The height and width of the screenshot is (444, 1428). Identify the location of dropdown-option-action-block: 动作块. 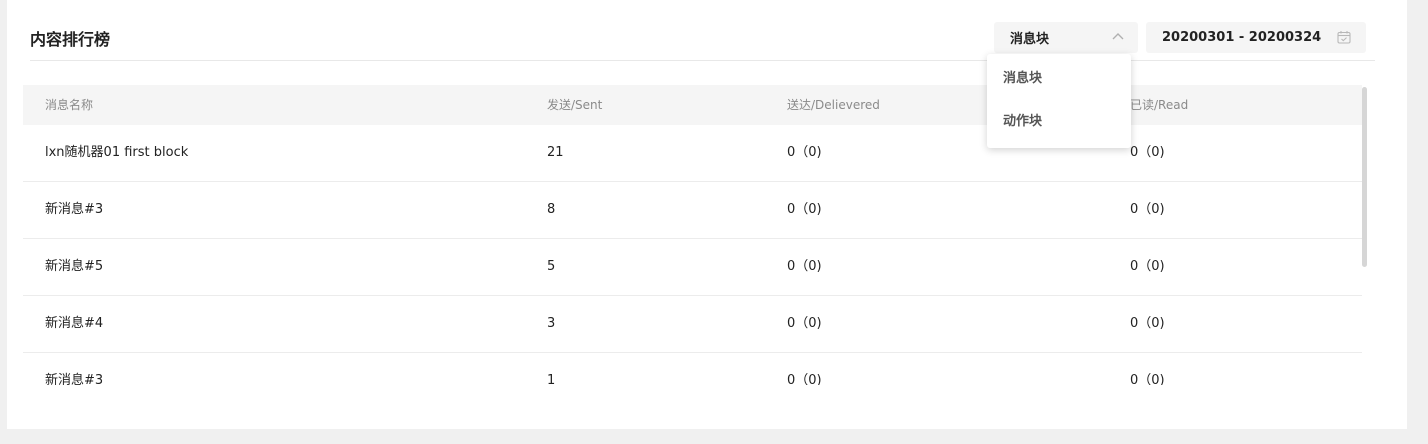
(1022, 122).